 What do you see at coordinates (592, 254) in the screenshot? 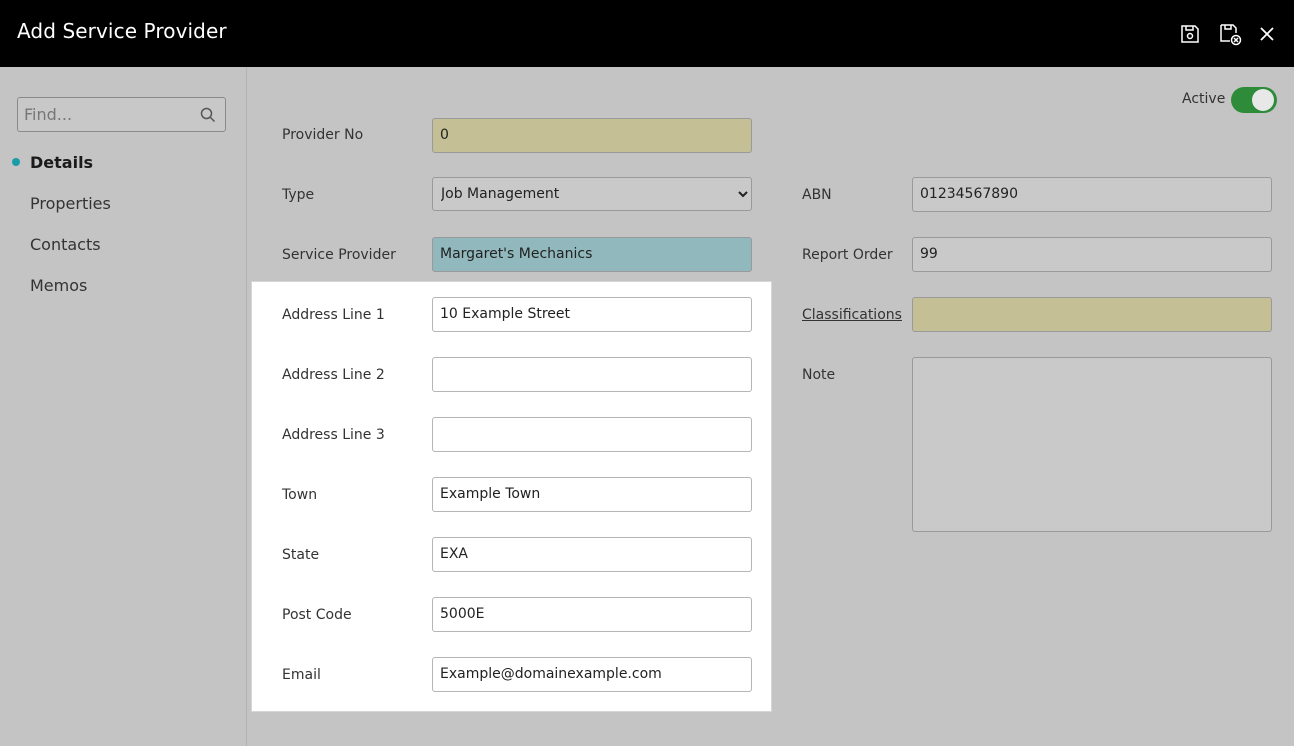
I see `service-provider-field: Margaret's Mechanics` at bounding box center [592, 254].